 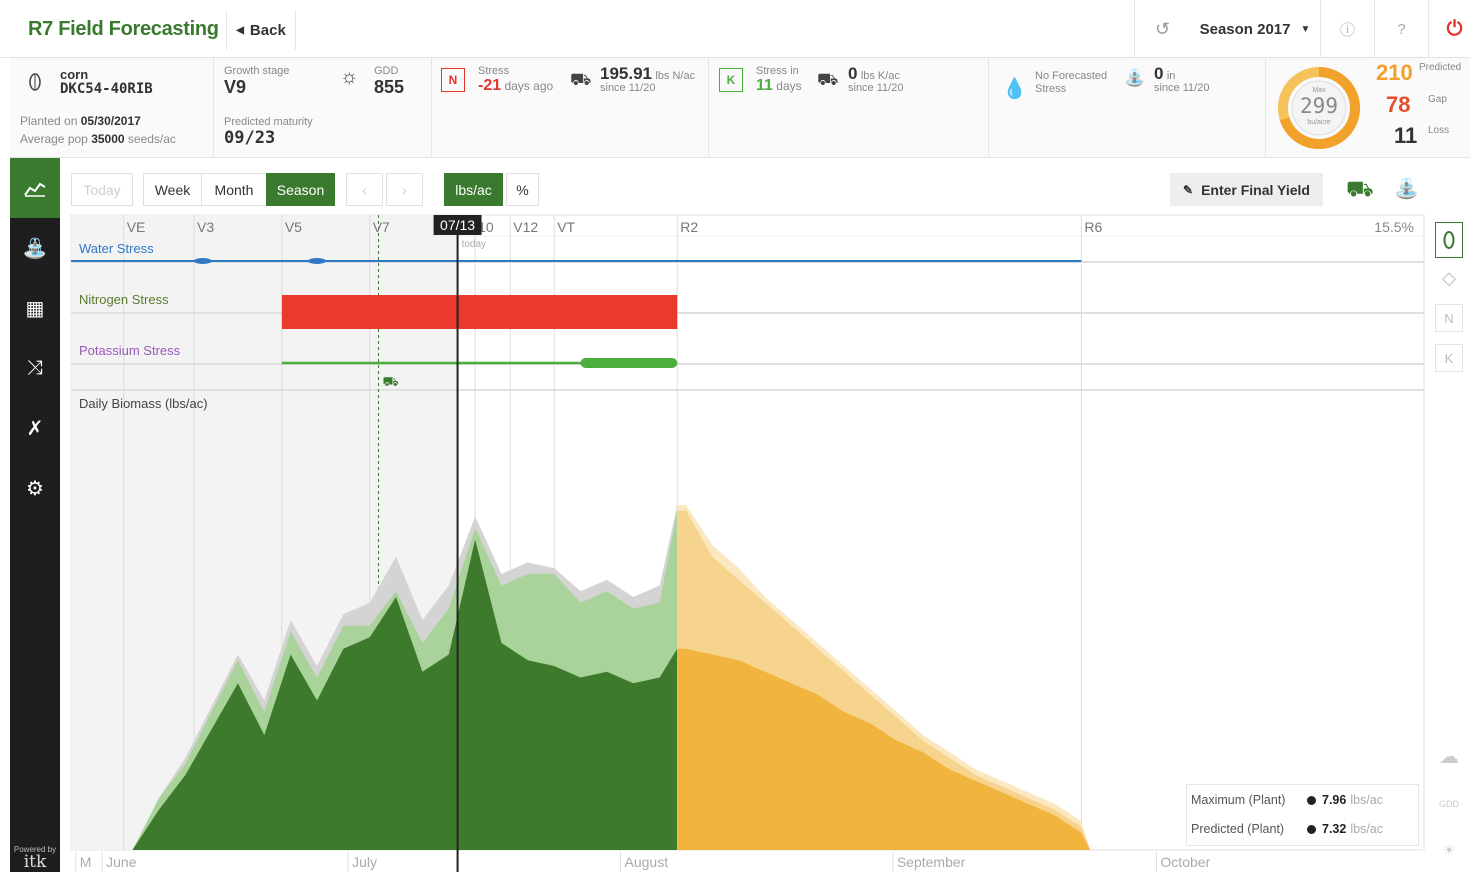 What do you see at coordinates (124, 299) in the screenshot?
I see `nitrogen-stress-label: Nitrogen Stress` at bounding box center [124, 299].